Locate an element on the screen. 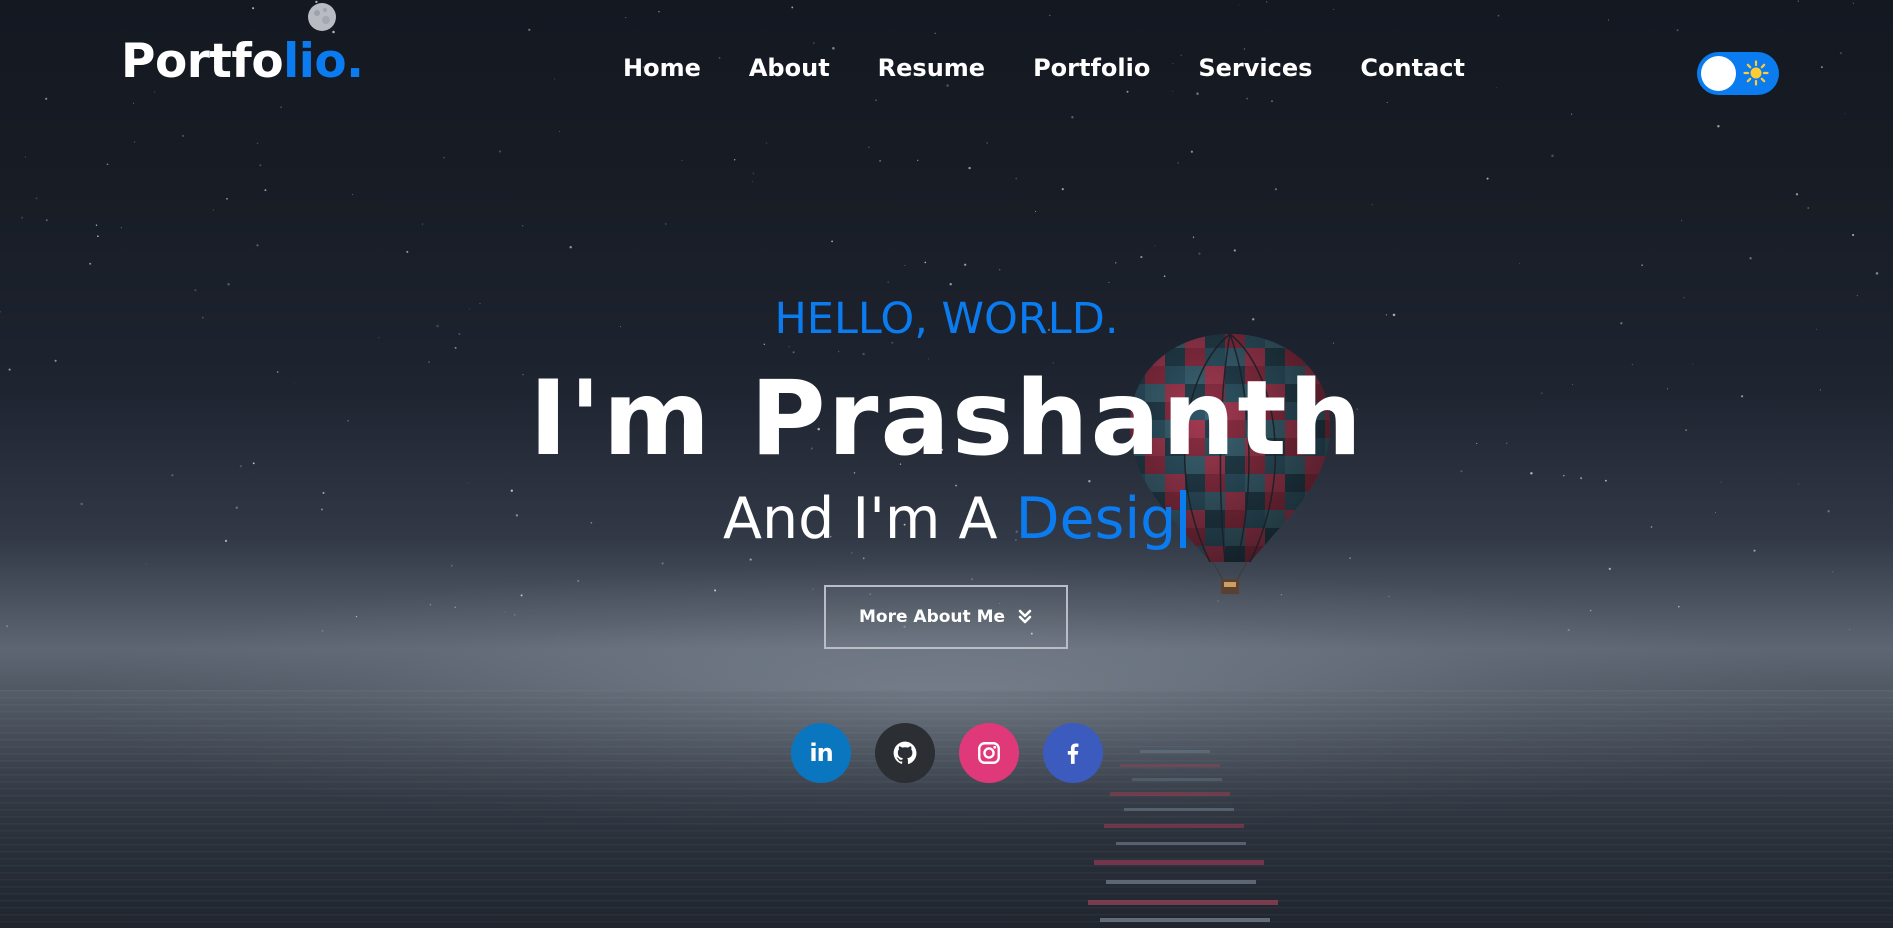 Image resolution: width=1893 pixels, height=928 pixels. nav-link-contact: Contact is located at coordinates (1412, 68).